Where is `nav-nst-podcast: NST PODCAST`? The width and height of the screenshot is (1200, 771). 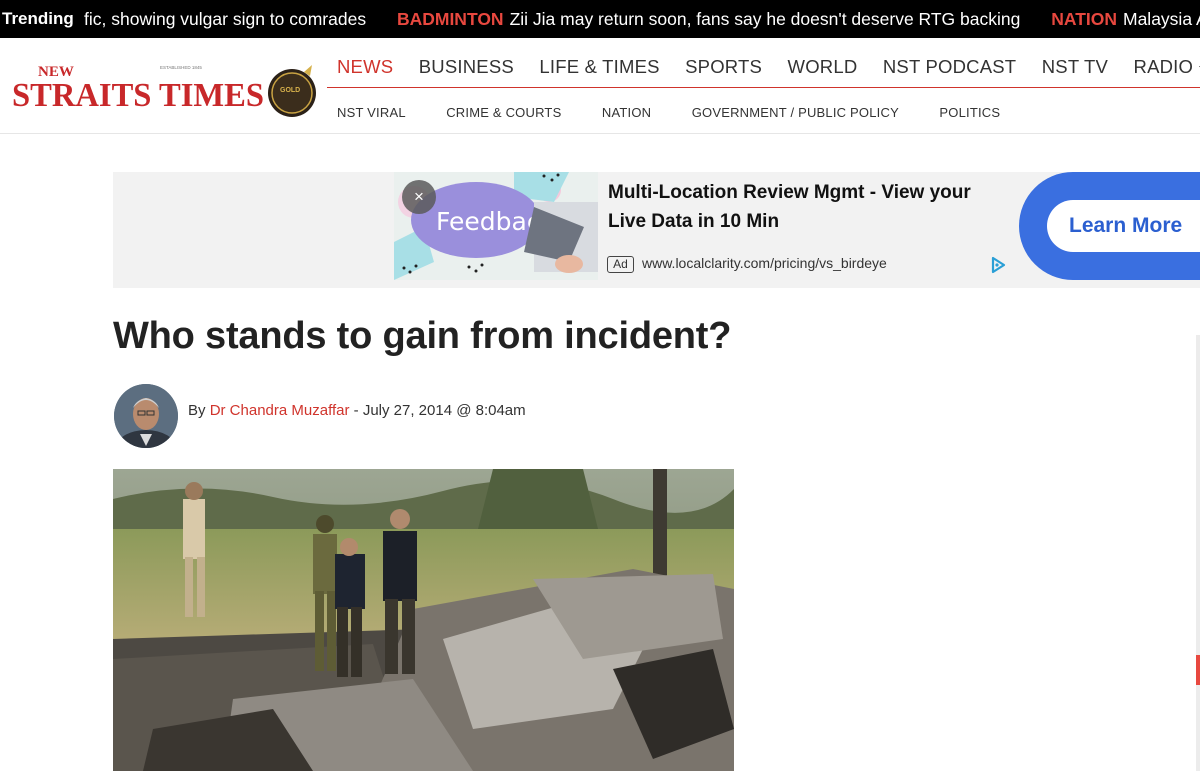
nav-nst-podcast: NST PODCAST is located at coordinates (949, 67).